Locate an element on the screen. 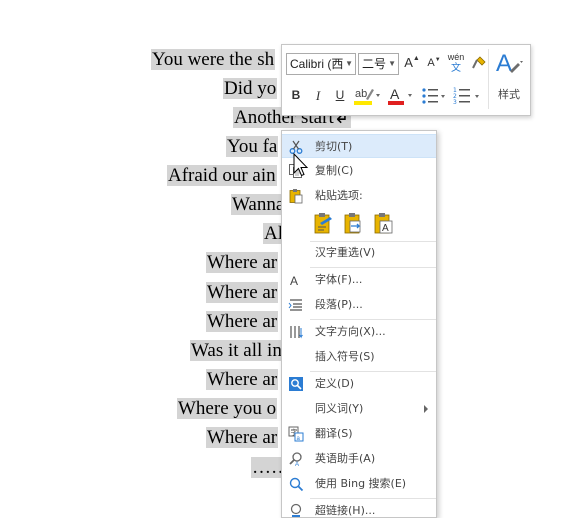 Image resolution: width=584 pixels, height=518 pixels. paste-keep-format-icon is located at coordinates (324, 223).